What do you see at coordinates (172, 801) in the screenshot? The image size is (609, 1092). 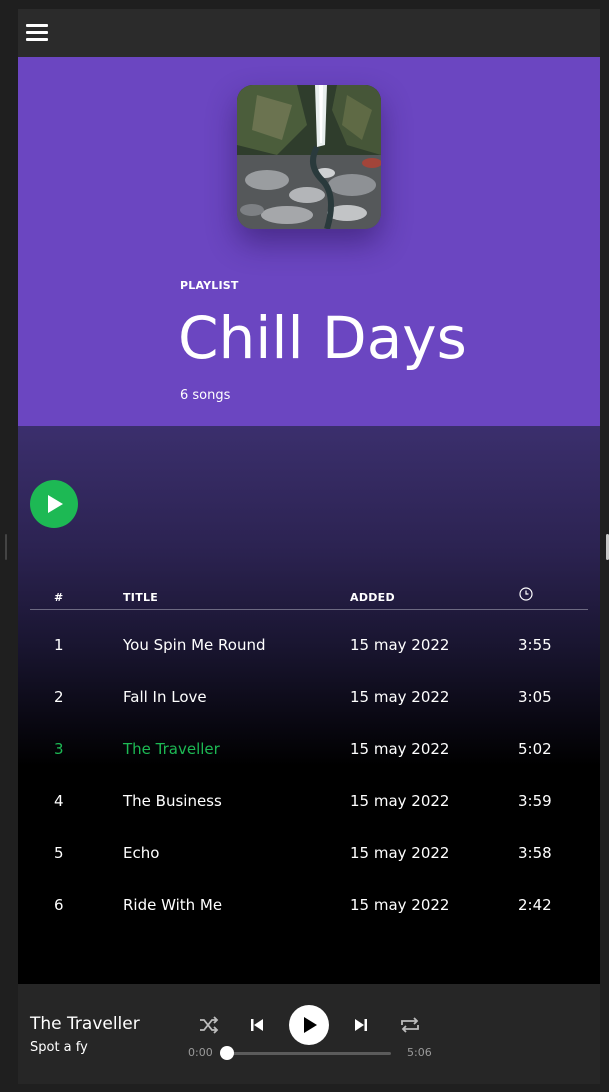 I see `track-title: The Business` at bounding box center [172, 801].